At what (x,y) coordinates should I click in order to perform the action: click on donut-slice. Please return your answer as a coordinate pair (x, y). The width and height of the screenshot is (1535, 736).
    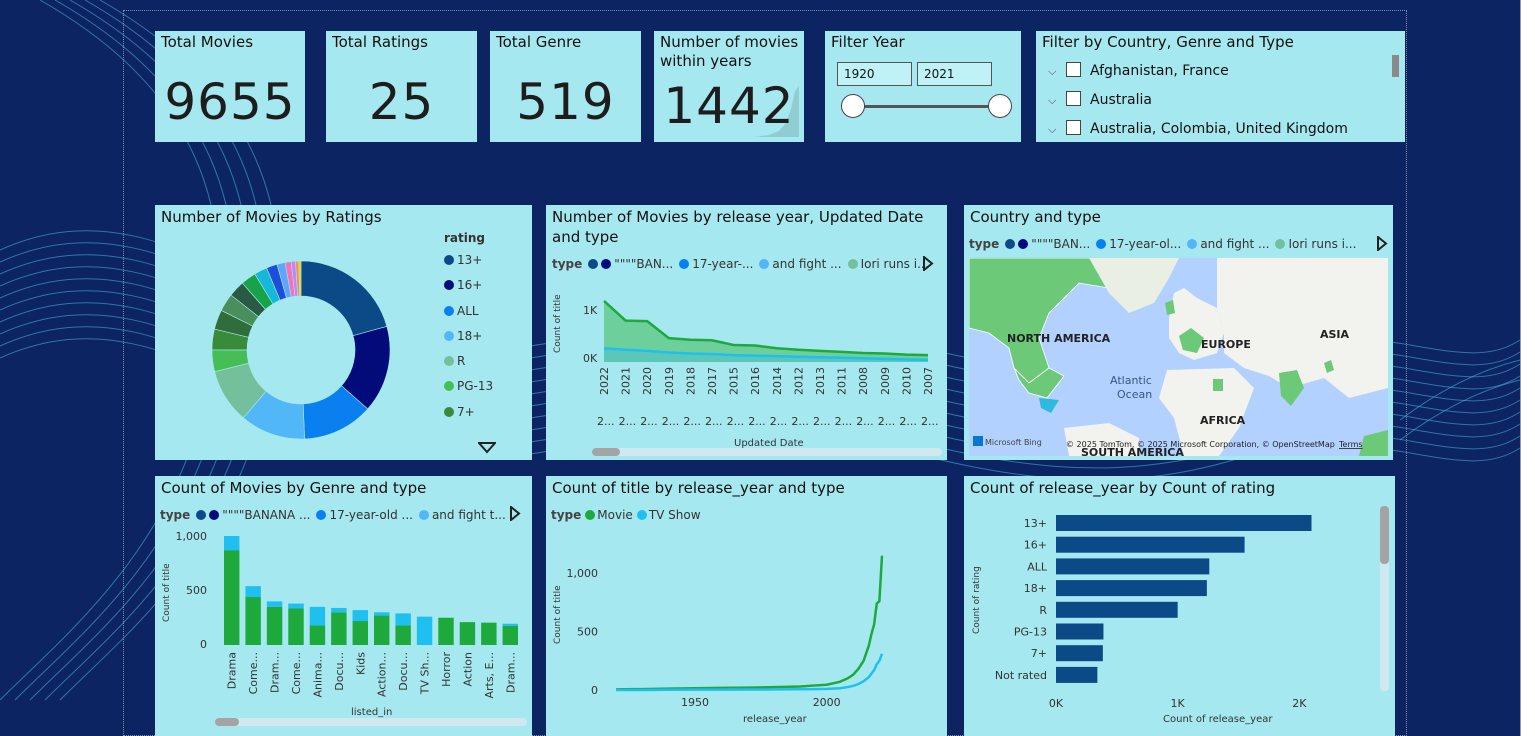
    Looking at the image, I should click on (344, 298).